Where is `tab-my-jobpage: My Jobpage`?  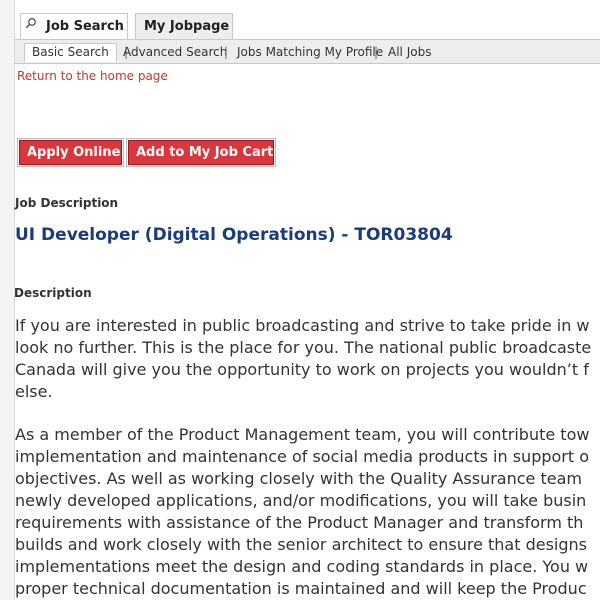 tab-my-jobpage: My Jobpage is located at coordinates (184, 26).